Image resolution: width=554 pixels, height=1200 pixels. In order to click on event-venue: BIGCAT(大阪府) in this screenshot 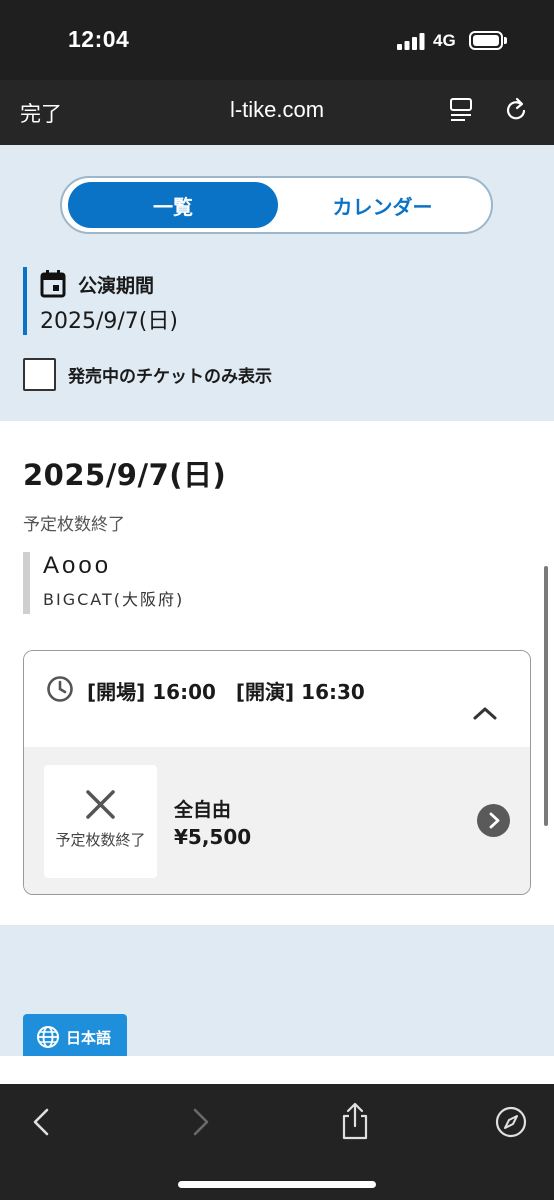, I will do `click(114, 599)`.